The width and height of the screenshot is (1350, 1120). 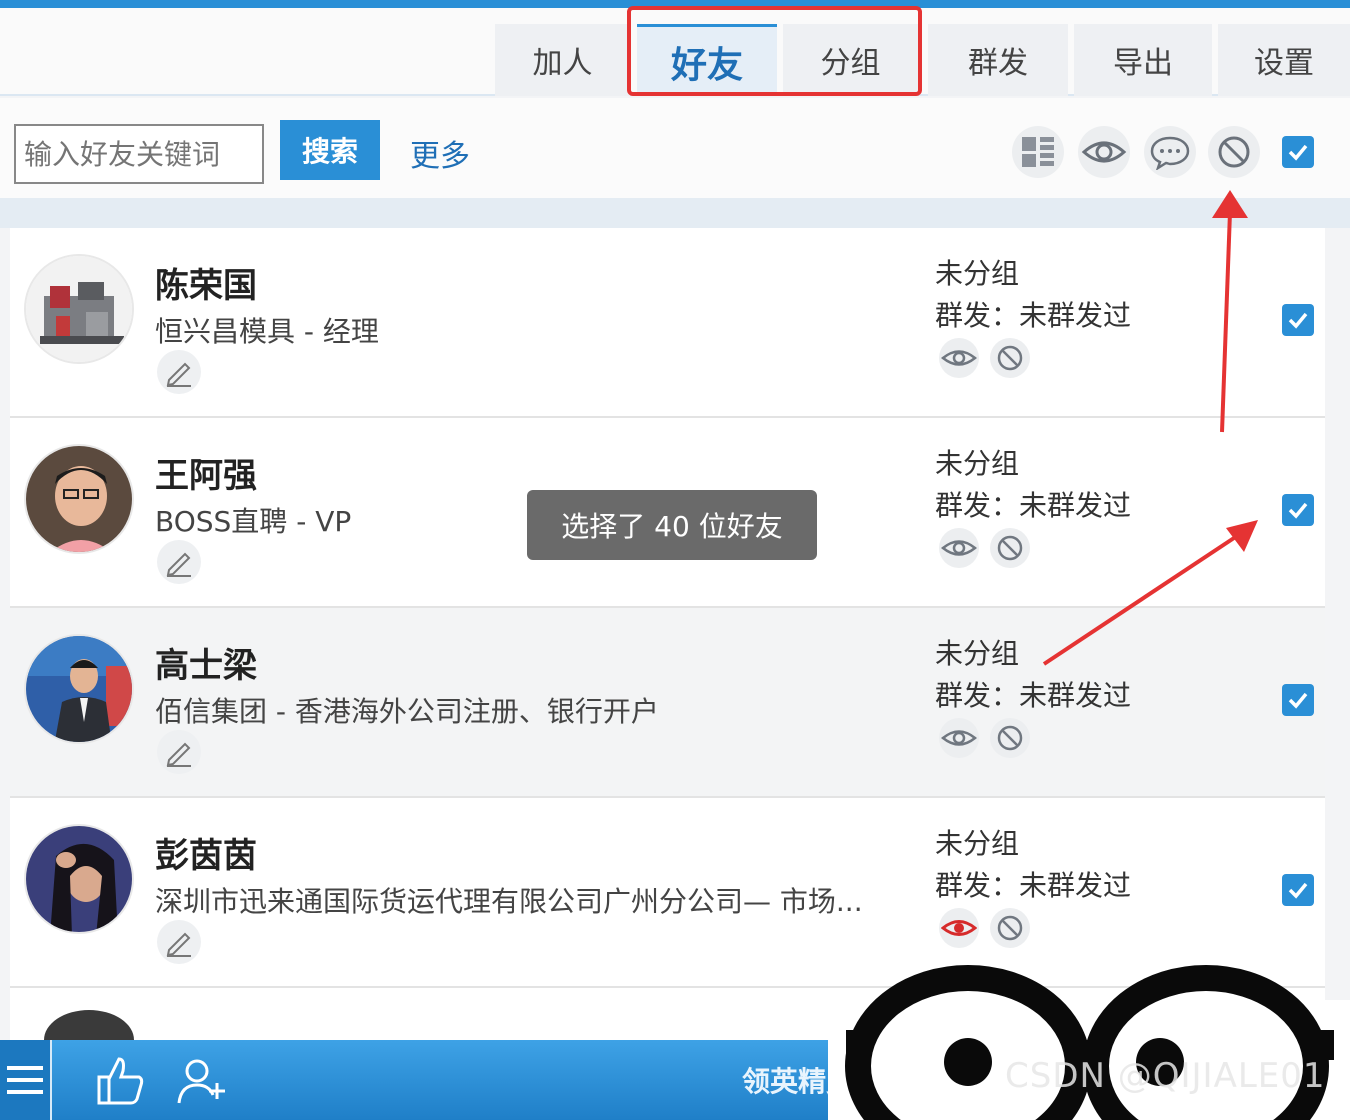 I want to click on more-link: 更多, so click(x=440, y=153).